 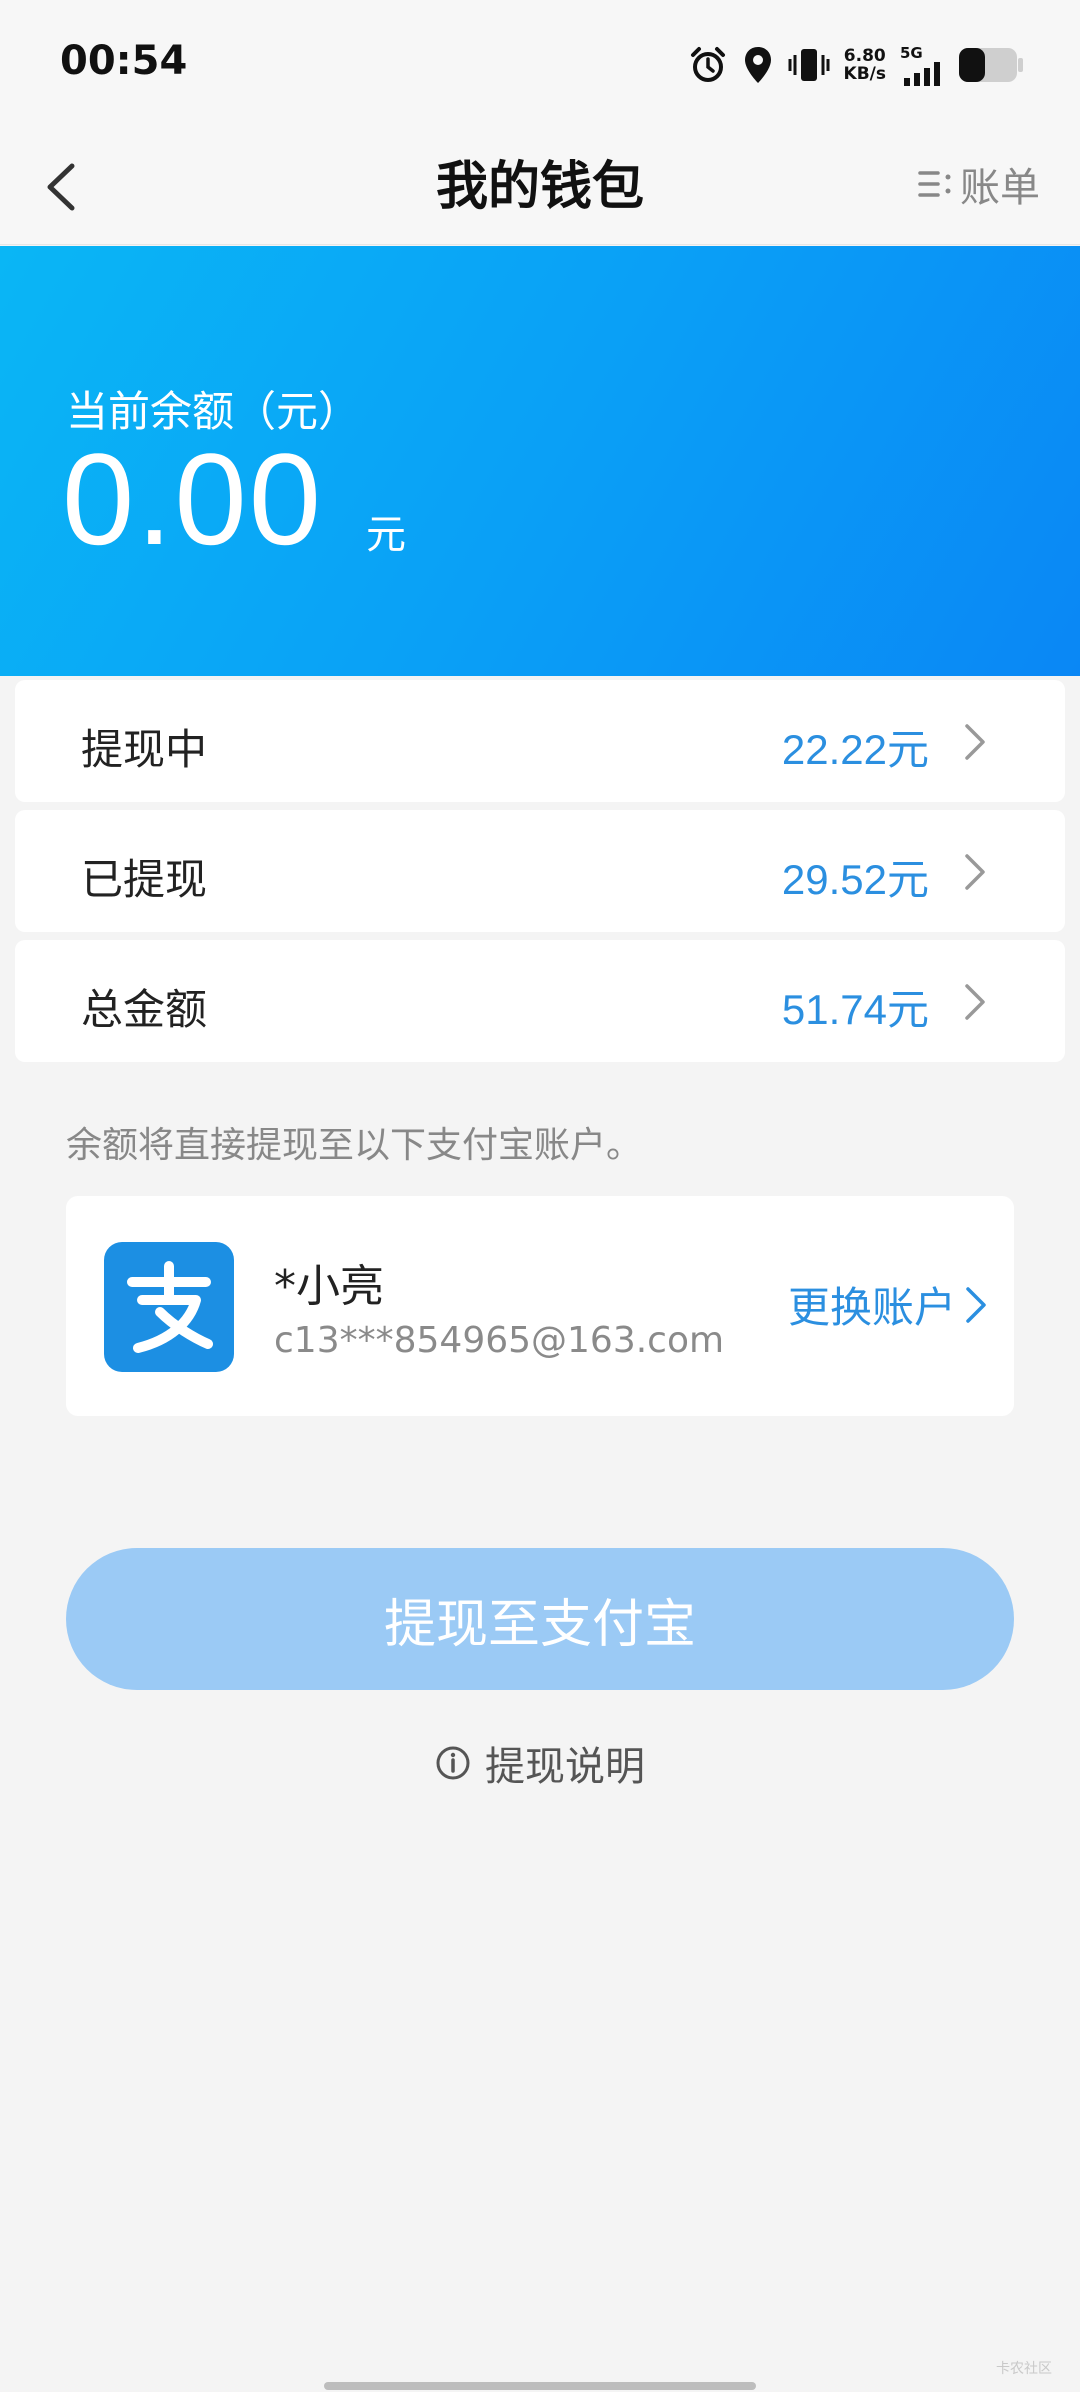 I want to click on bill-button: 账单, so click(x=978, y=184).